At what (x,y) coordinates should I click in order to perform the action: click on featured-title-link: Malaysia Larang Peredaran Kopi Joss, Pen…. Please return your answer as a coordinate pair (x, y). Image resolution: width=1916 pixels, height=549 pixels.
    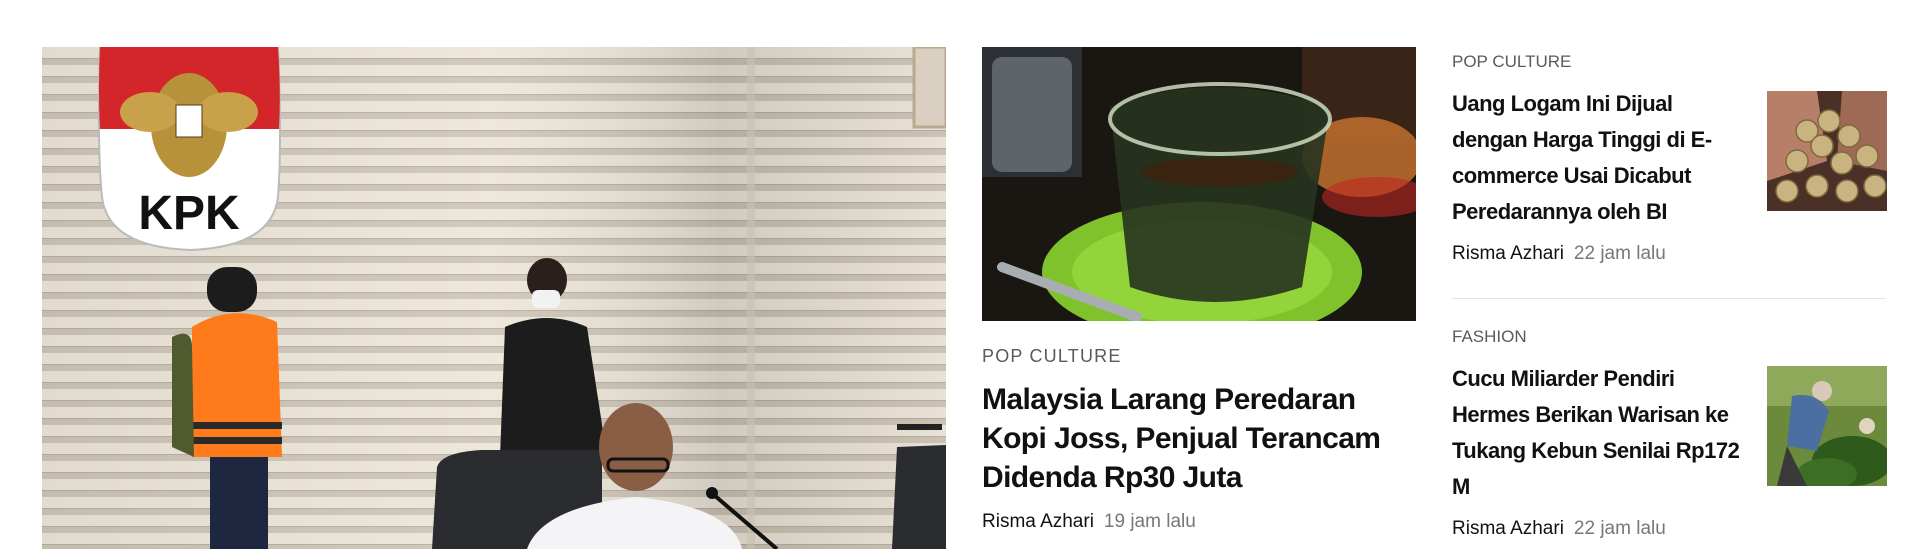
    Looking at the image, I should click on (1202, 438).